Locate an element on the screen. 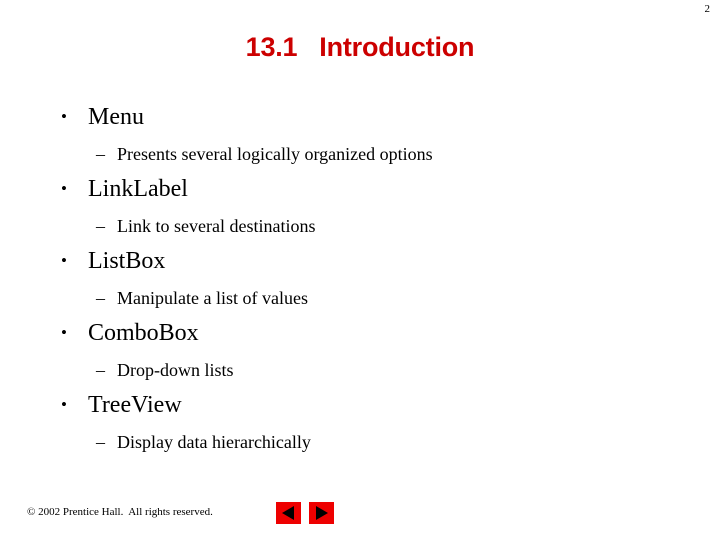 Image resolution: width=720 pixels, height=540 pixels. sub-bullet-item-treeview: – Display data hierarchically is located at coordinates (360, 443).